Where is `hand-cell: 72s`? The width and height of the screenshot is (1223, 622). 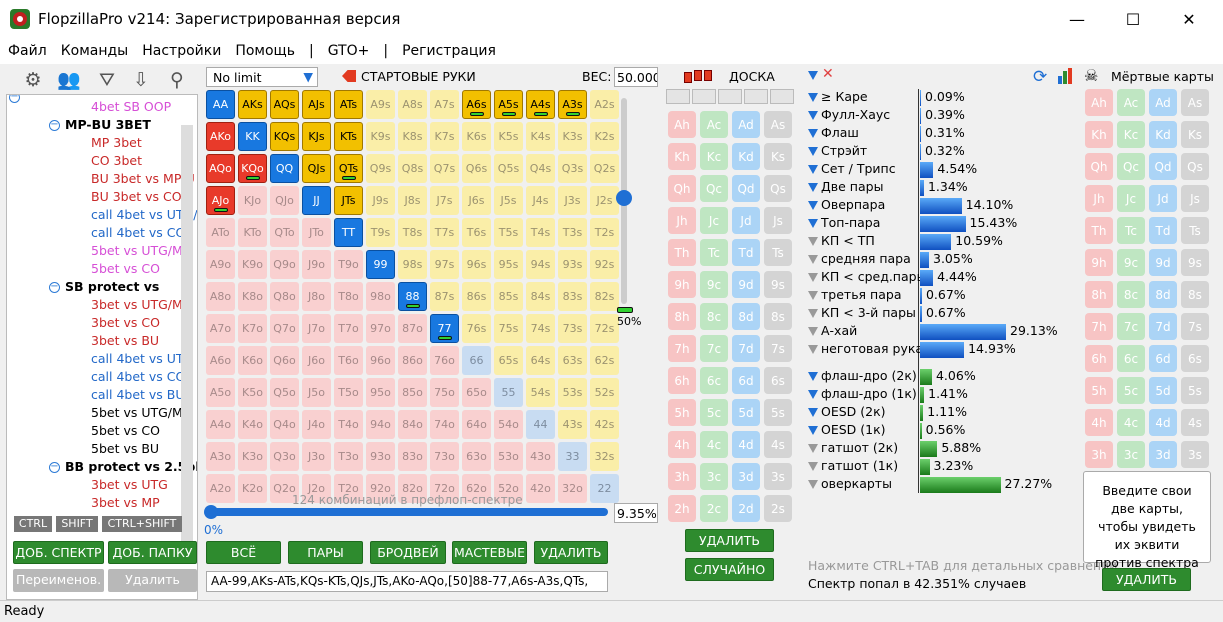 hand-cell: 72s is located at coordinates (604, 328).